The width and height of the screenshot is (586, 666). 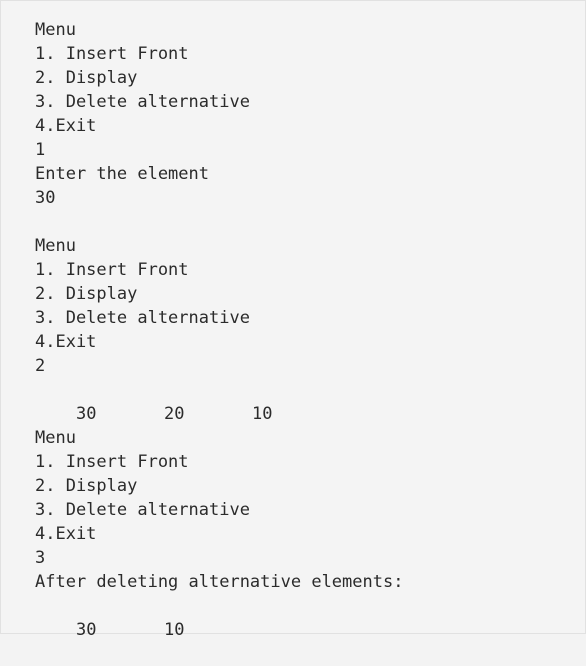 What do you see at coordinates (174, 414) in the screenshot?
I see `list-value: 20` at bounding box center [174, 414].